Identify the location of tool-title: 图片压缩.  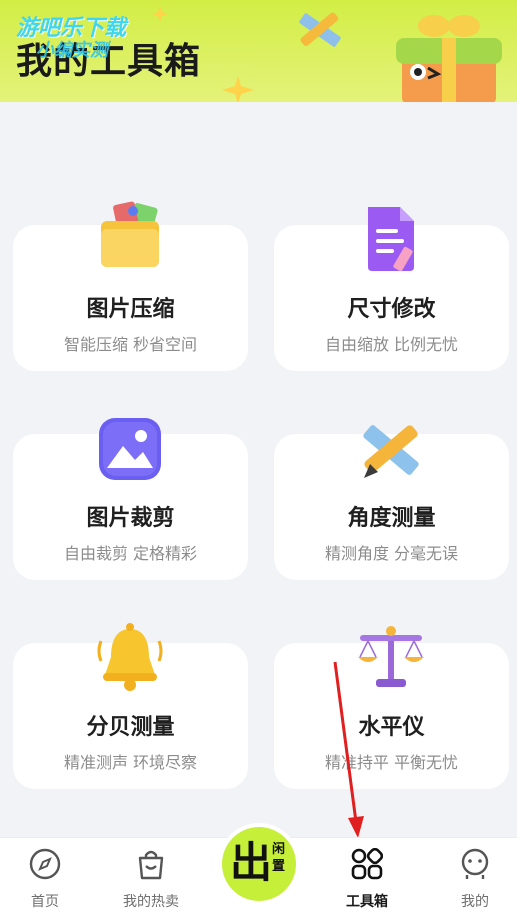
(130, 309).